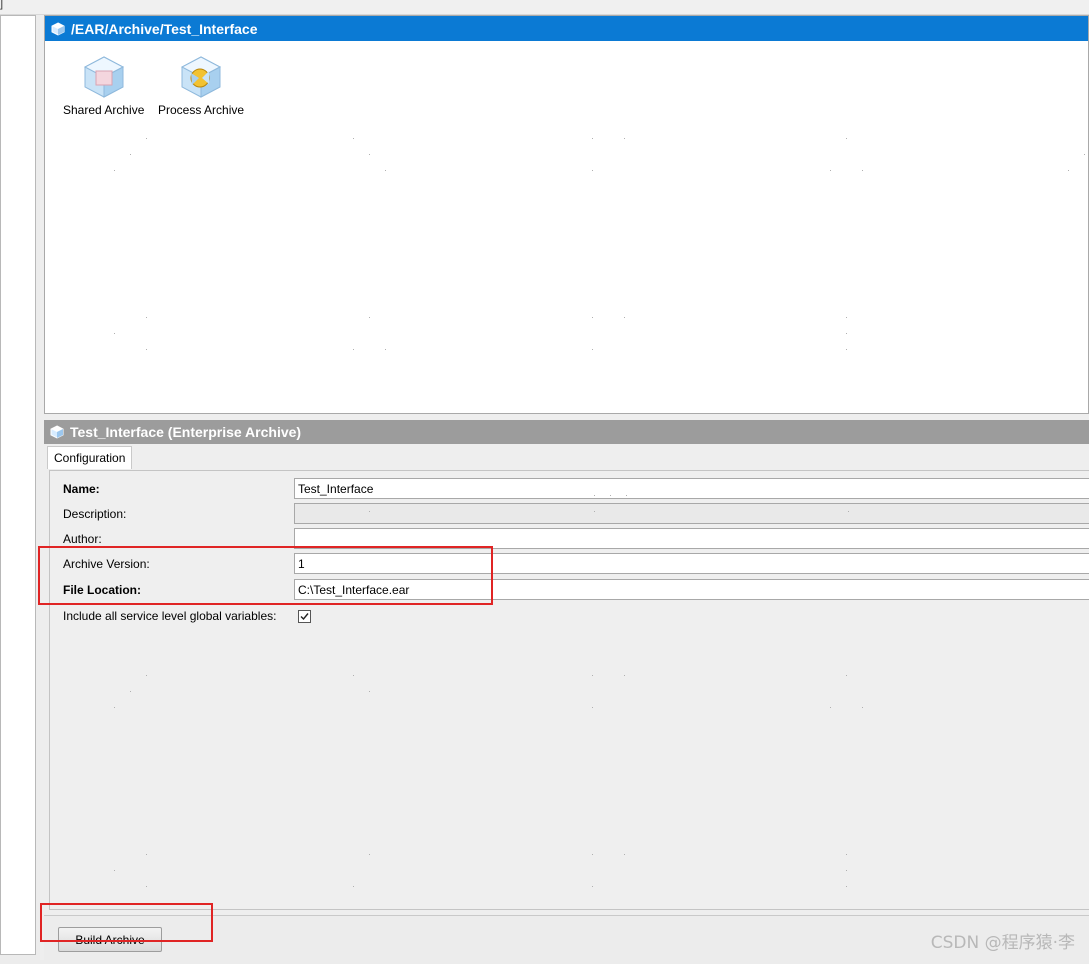 This screenshot has width=1089, height=964. Describe the element at coordinates (2, 5) in the screenshot. I see `bracket-icon: ]` at that location.